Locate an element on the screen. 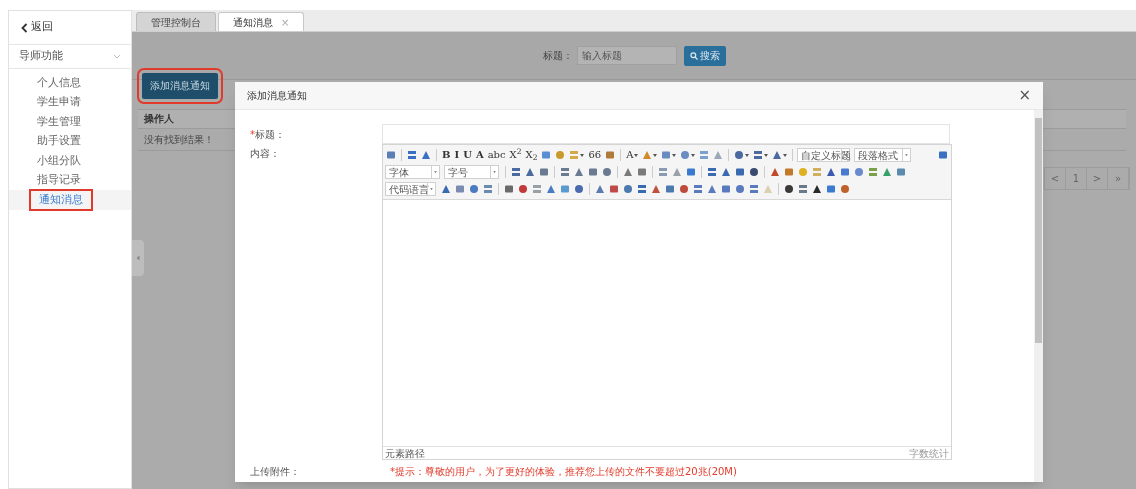 The width and height of the screenshot is (1136, 489). toolbar-button: X$^{2}$ is located at coordinates (515, 155).